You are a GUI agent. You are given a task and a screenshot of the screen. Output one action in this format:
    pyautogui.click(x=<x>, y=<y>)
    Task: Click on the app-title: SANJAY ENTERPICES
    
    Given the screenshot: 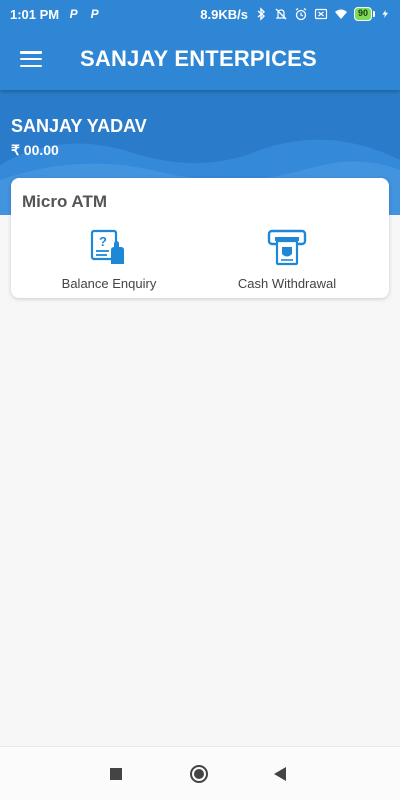 What is the action you would take?
    pyautogui.click(x=198, y=58)
    